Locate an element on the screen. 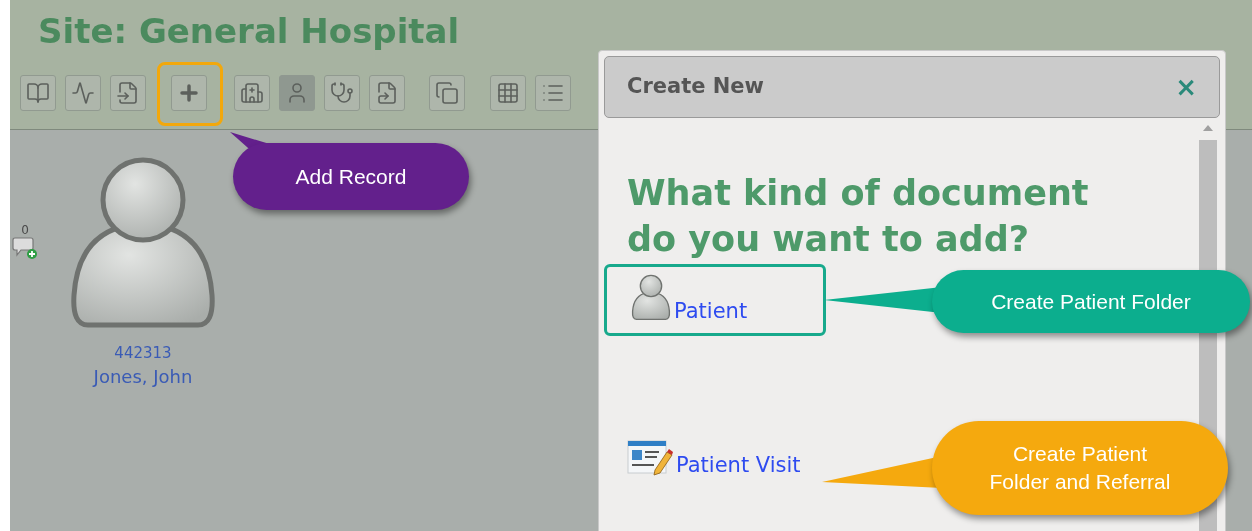 The width and height of the screenshot is (1252, 531). heartbeat-icon is located at coordinates (83, 93).